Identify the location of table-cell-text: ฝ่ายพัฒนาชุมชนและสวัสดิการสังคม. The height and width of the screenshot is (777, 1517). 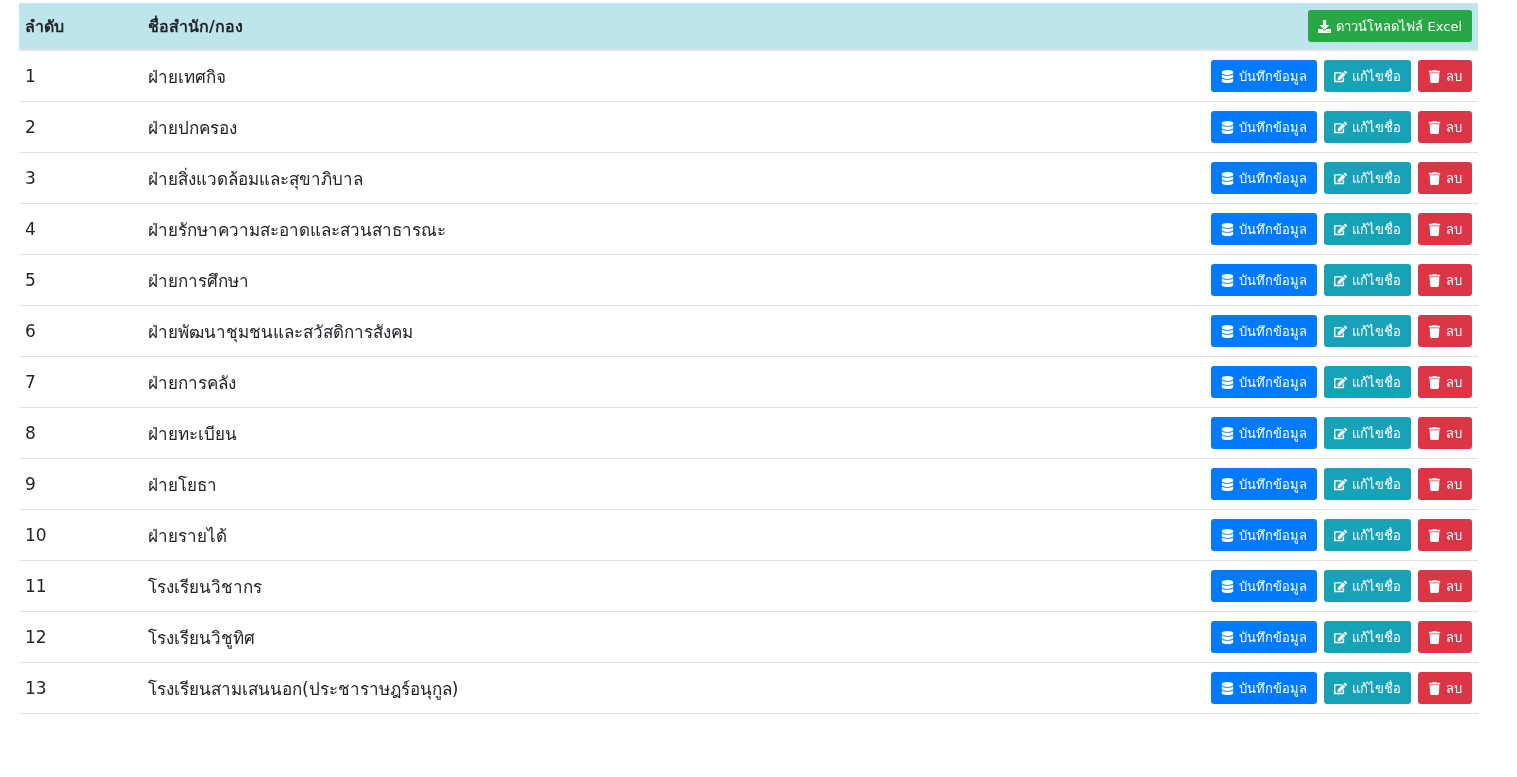
(280, 332).